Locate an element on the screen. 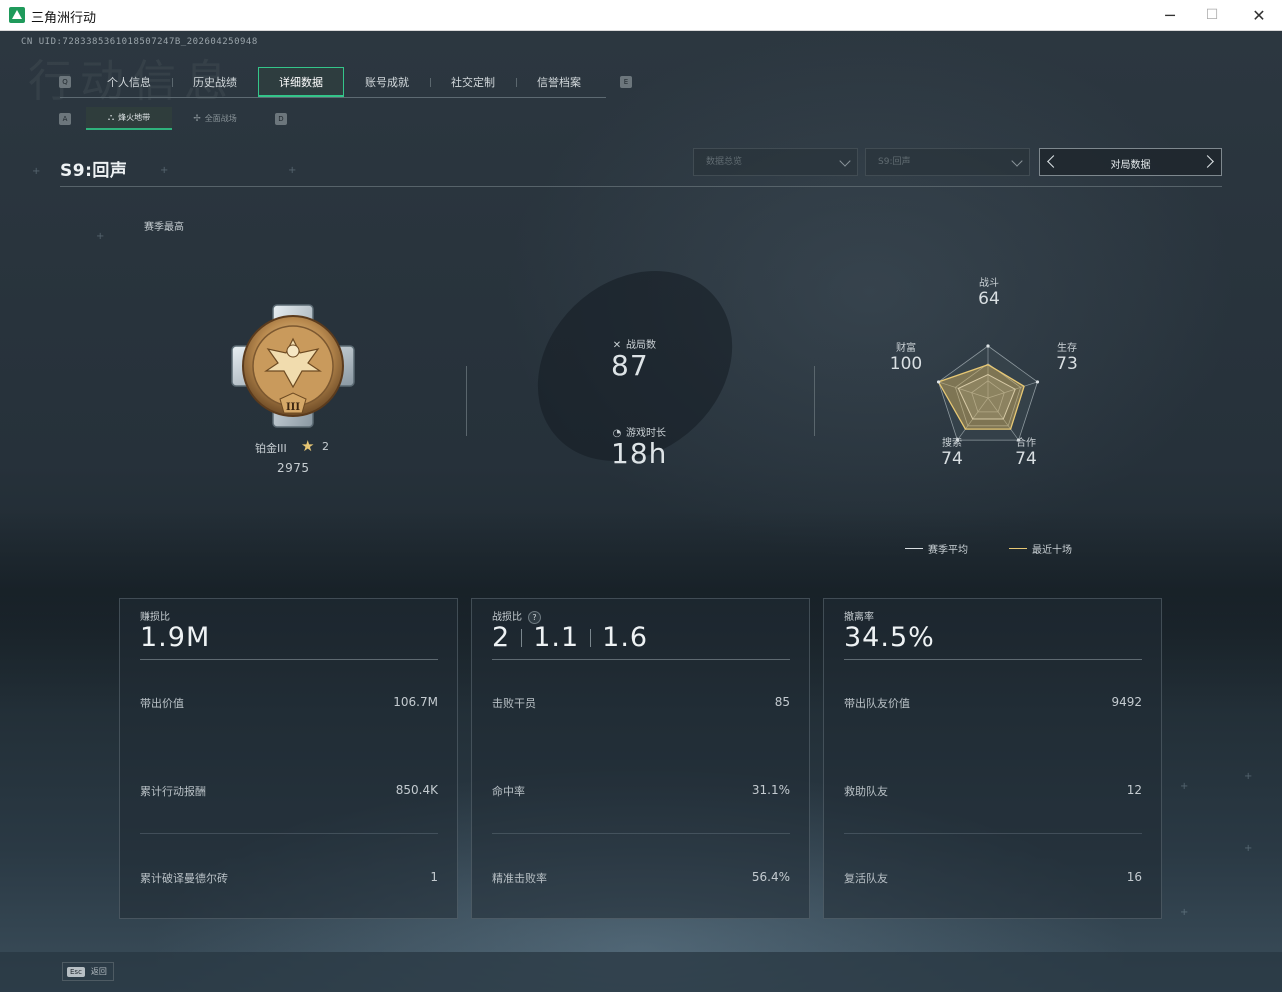 The width and height of the screenshot is (1282, 992). sub-tabs: ⛬ 烽火地带 ✢ 全面战场 is located at coordinates (172, 118).